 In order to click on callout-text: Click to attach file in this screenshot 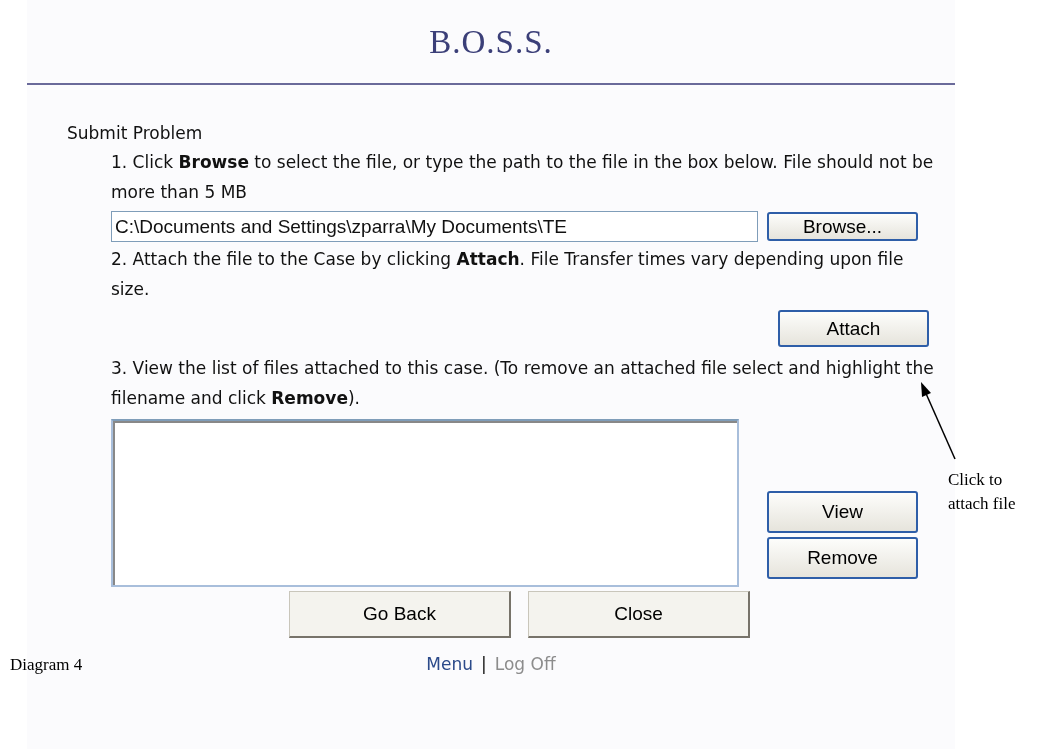, I will do `click(982, 492)`.